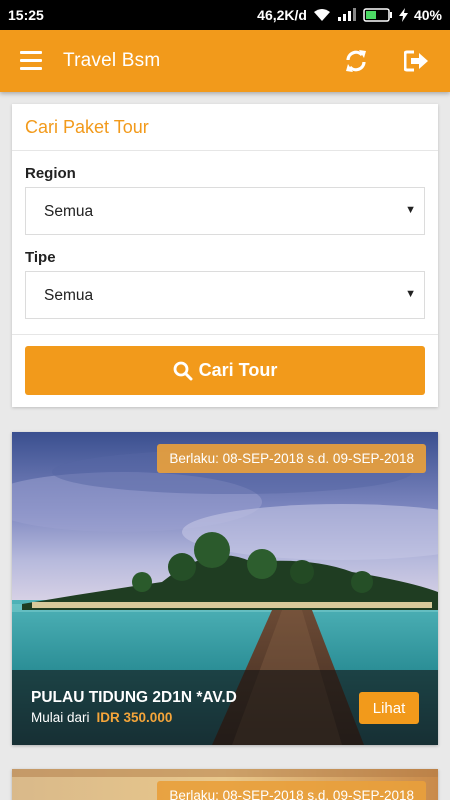 The height and width of the screenshot is (800, 450). Describe the element at coordinates (225, 15) in the screenshot. I see `status-bar: 15:25 46,2K/d 40%` at that location.